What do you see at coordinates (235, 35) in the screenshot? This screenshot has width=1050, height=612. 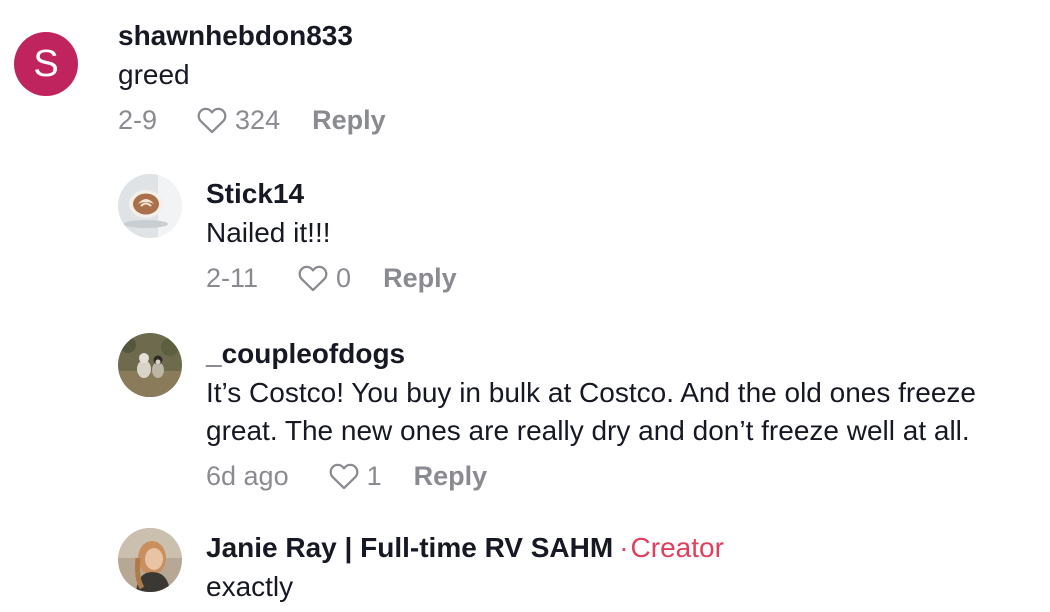 I see `username: shawnhebdon833` at bounding box center [235, 35].